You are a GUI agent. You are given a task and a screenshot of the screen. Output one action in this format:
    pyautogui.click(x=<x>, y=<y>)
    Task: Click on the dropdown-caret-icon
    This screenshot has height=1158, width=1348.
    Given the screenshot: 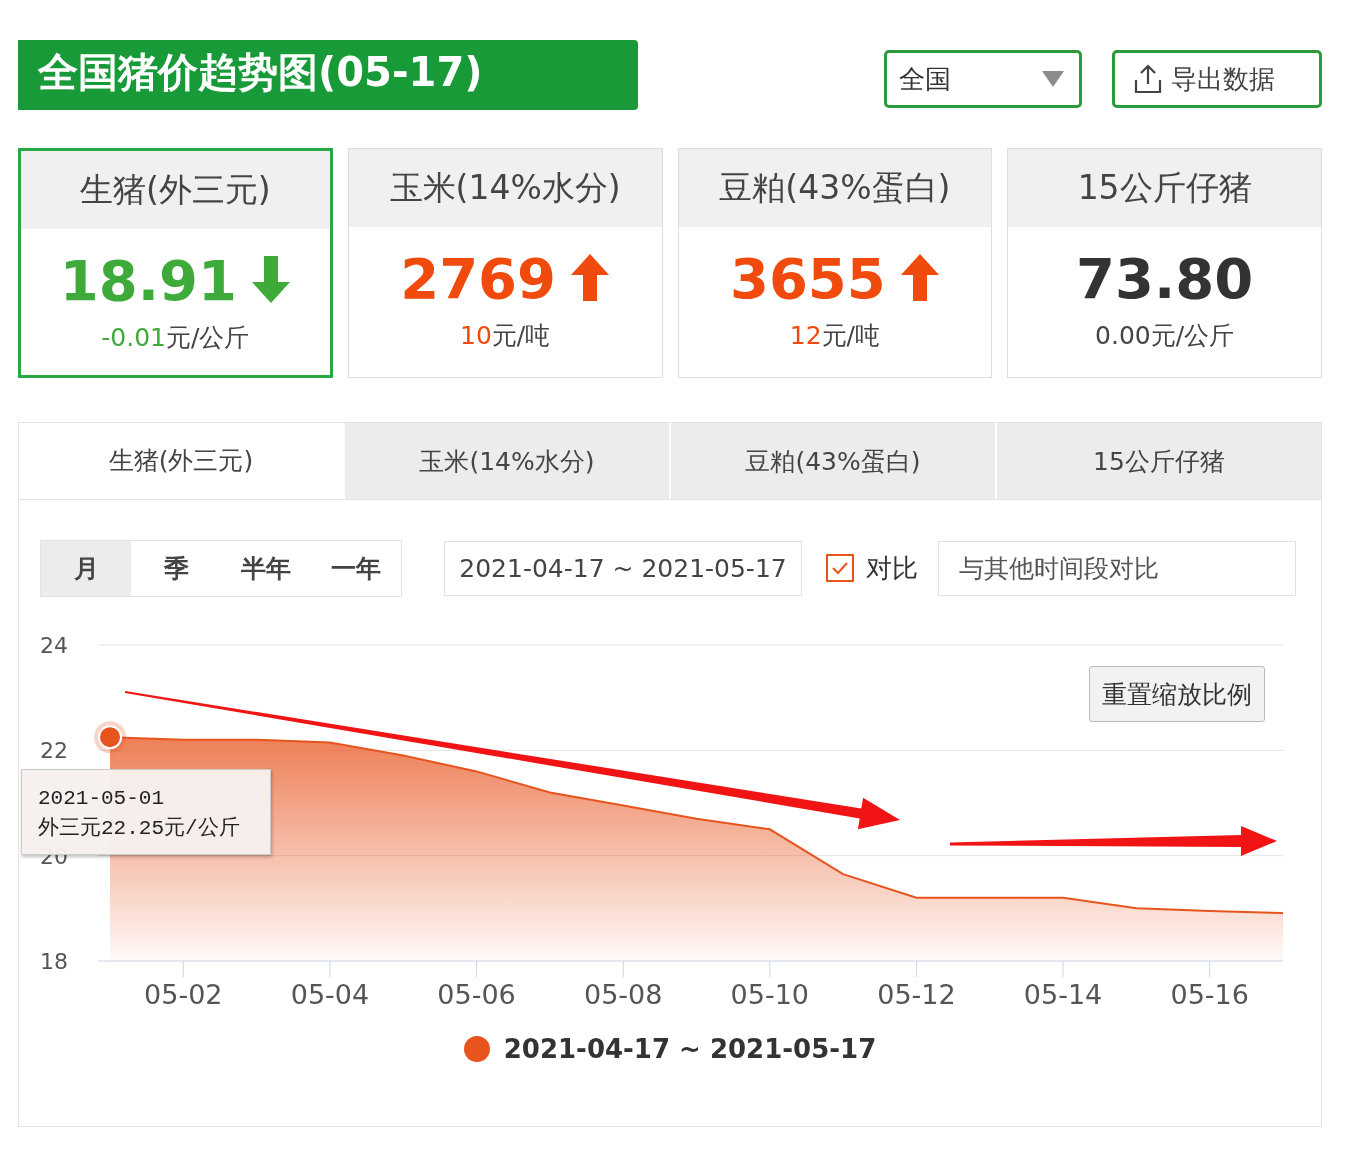 What is the action you would take?
    pyautogui.click(x=1053, y=79)
    